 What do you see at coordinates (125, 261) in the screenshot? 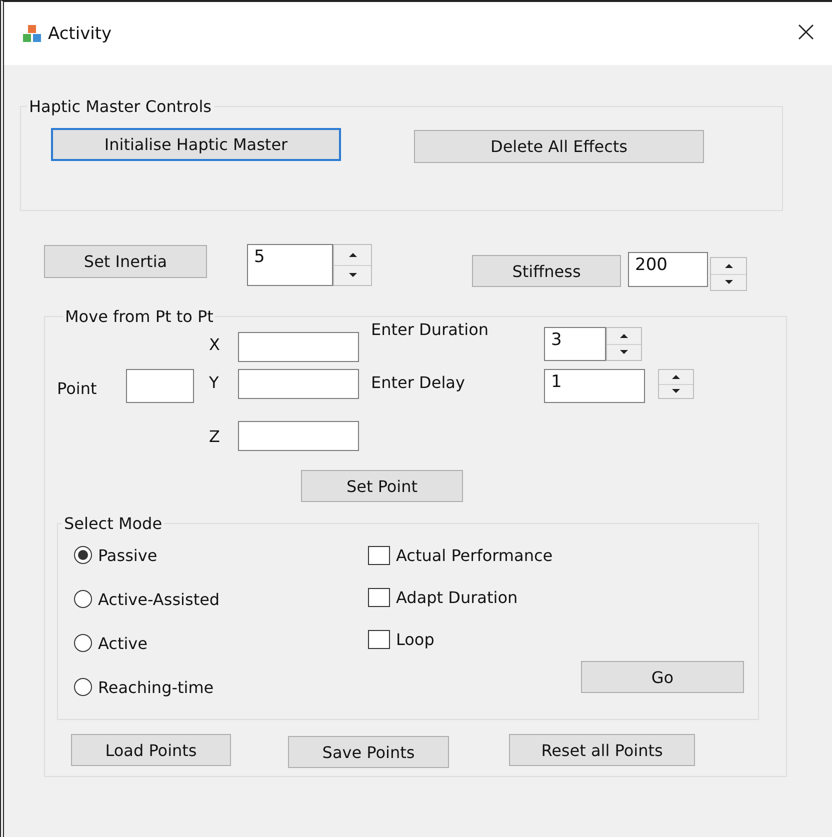
I see `set-inertia-button: Set Inertia` at bounding box center [125, 261].